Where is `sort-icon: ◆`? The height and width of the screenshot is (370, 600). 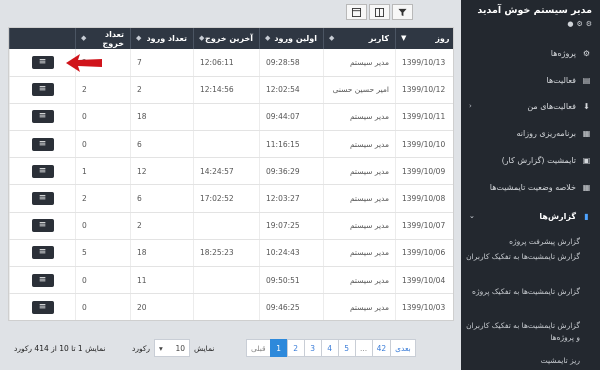 sort-icon: ◆ is located at coordinates (139, 38).